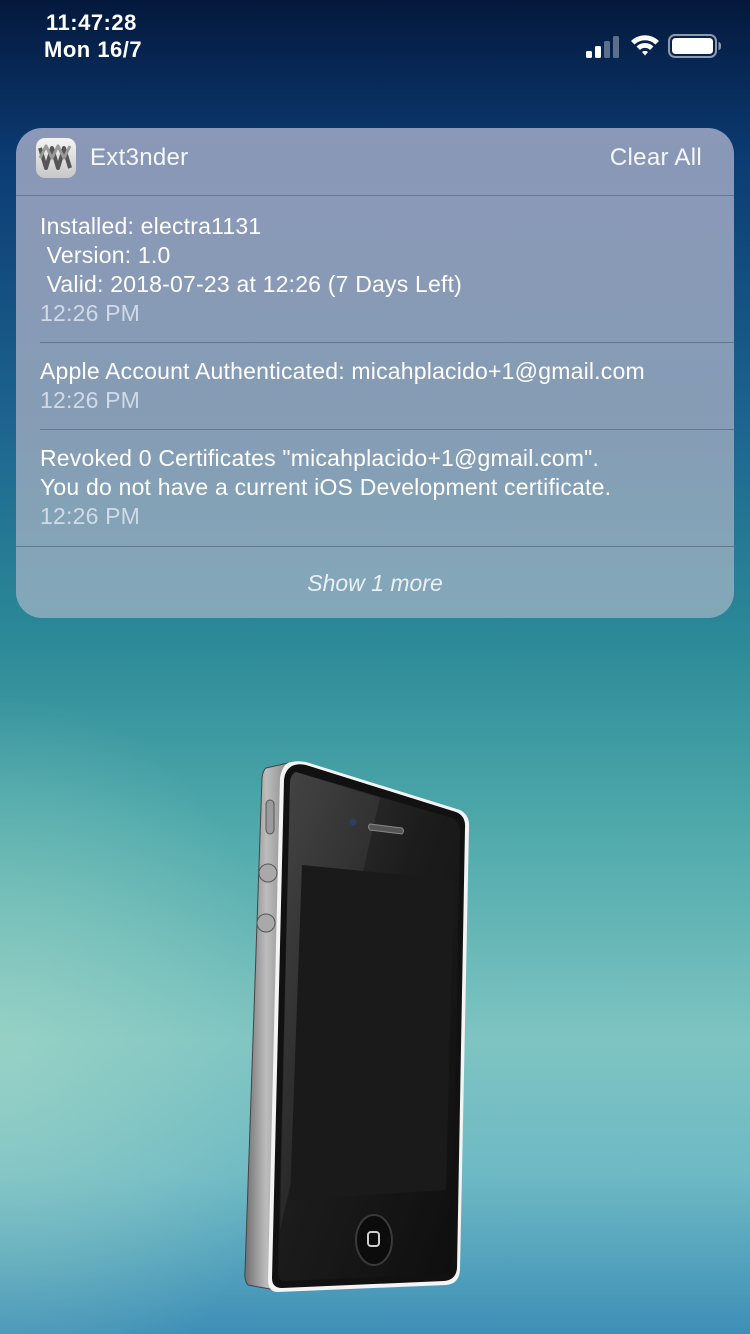 This screenshot has height=1334, width=750. I want to click on wallpaper-phone-illustration, so click(360, 1030).